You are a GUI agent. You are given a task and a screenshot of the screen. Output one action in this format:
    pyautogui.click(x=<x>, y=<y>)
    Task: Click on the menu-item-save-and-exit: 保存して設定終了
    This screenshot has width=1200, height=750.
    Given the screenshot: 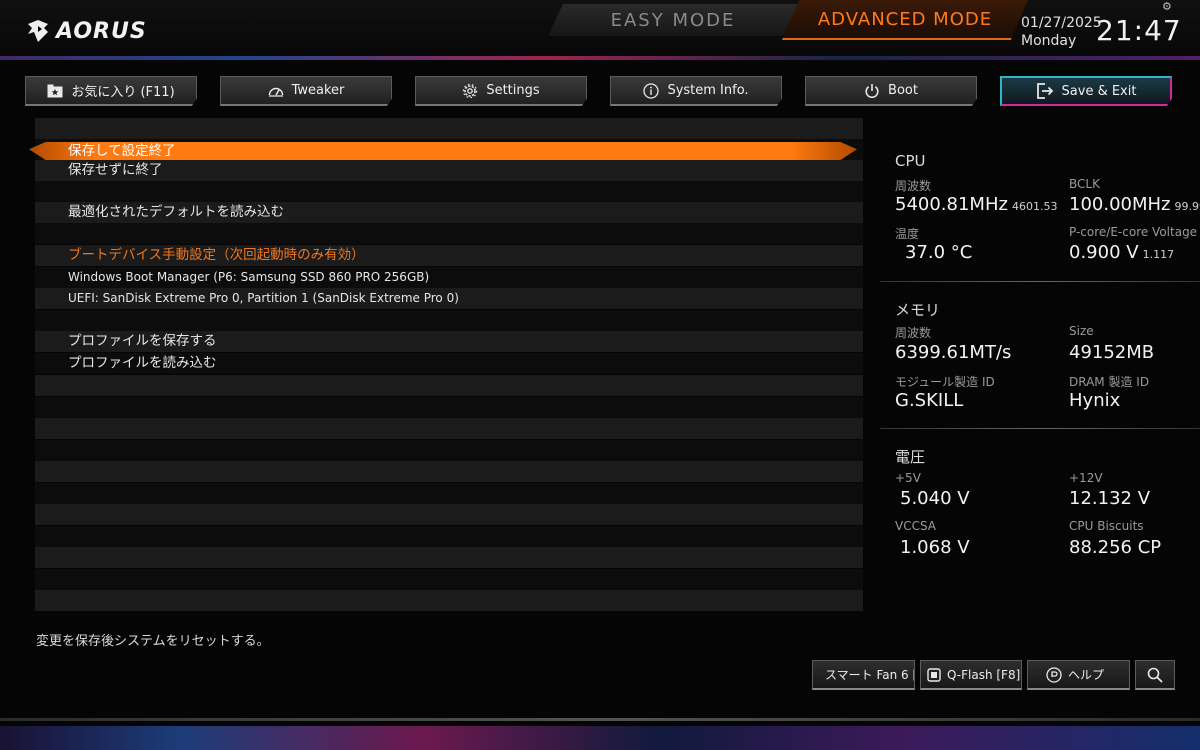 What is the action you would take?
    pyautogui.click(x=443, y=151)
    